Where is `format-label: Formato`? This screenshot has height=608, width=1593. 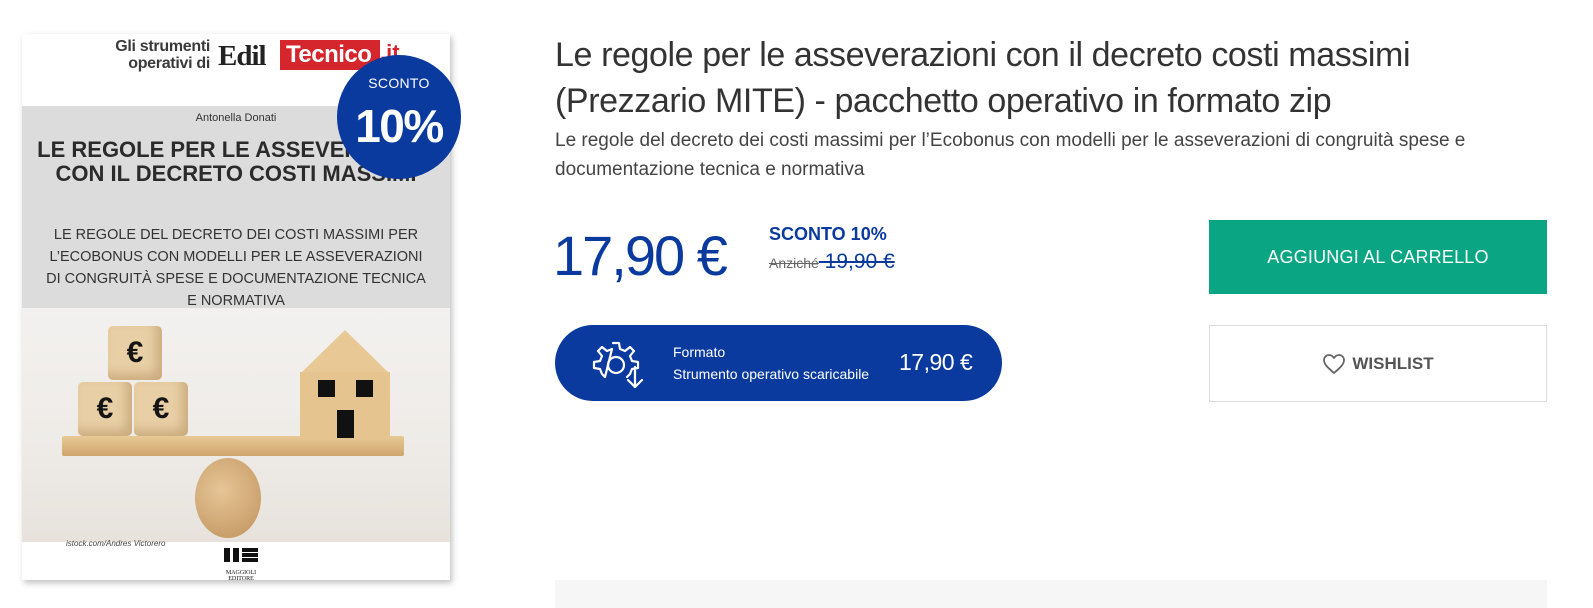 format-label: Formato is located at coordinates (699, 352).